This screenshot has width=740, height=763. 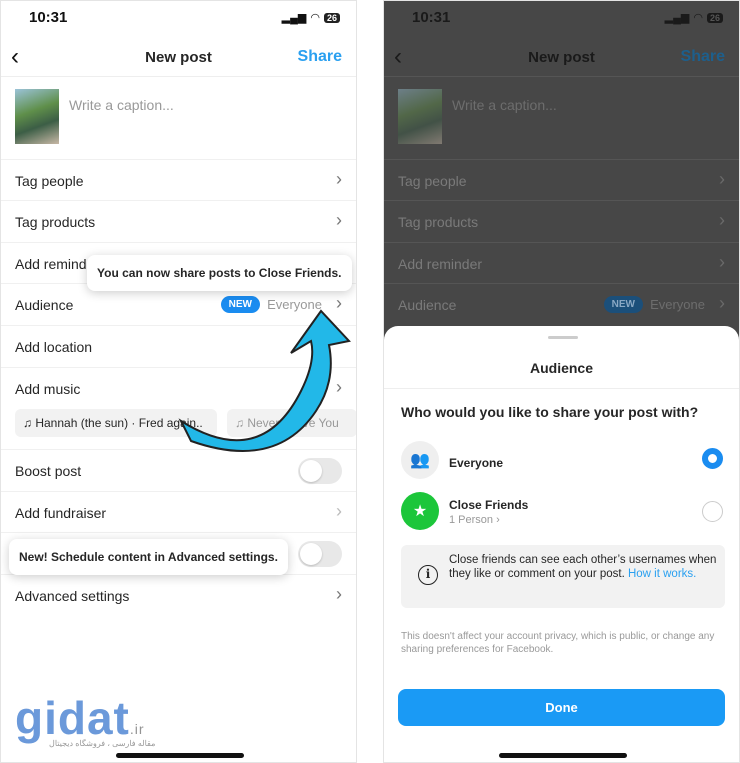 I want to click on close-friends-count: 1 Person ›, so click(x=474, y=520).